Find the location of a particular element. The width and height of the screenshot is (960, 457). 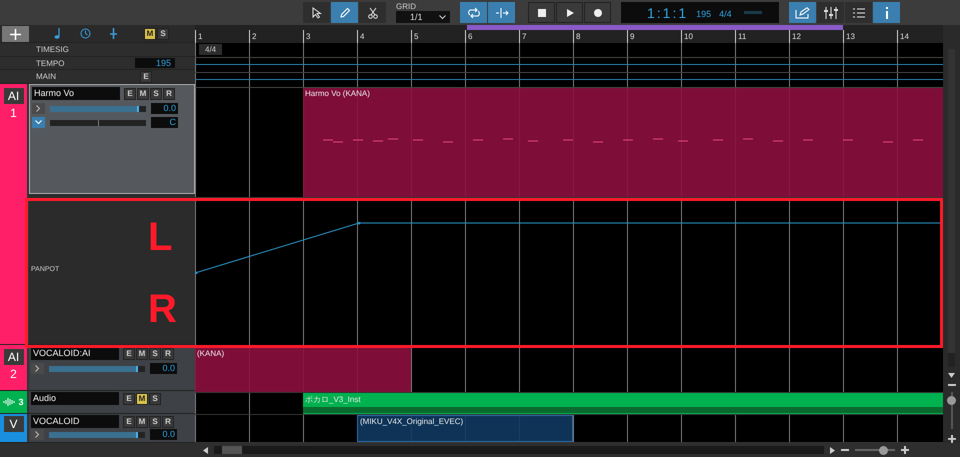

play-icon is located at coordinates (570, 12).